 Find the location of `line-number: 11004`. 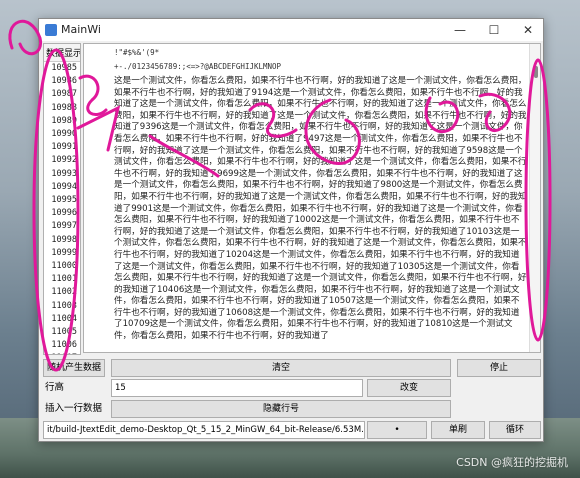

line-number: 11004 is located at coordinates (64, 318).